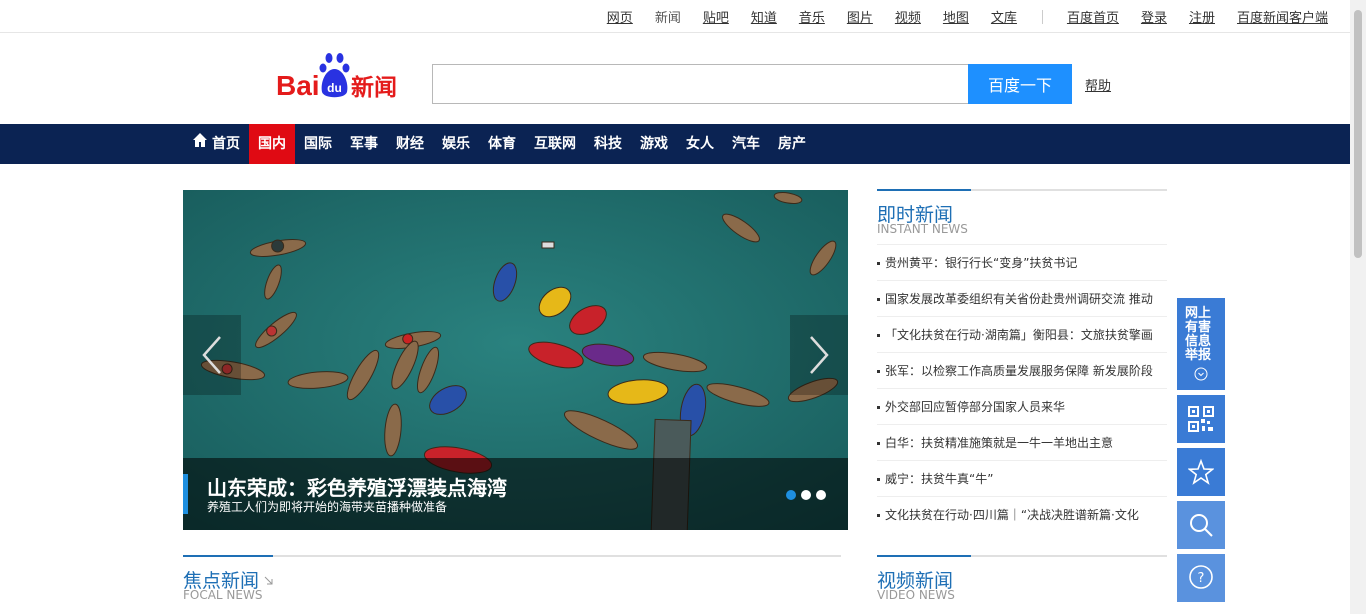 This screenshot has width=1366, height=614. I want to click on carousel-title: 山东荣成：彩色养殖浮漂装点海湾, so click(357, 486).